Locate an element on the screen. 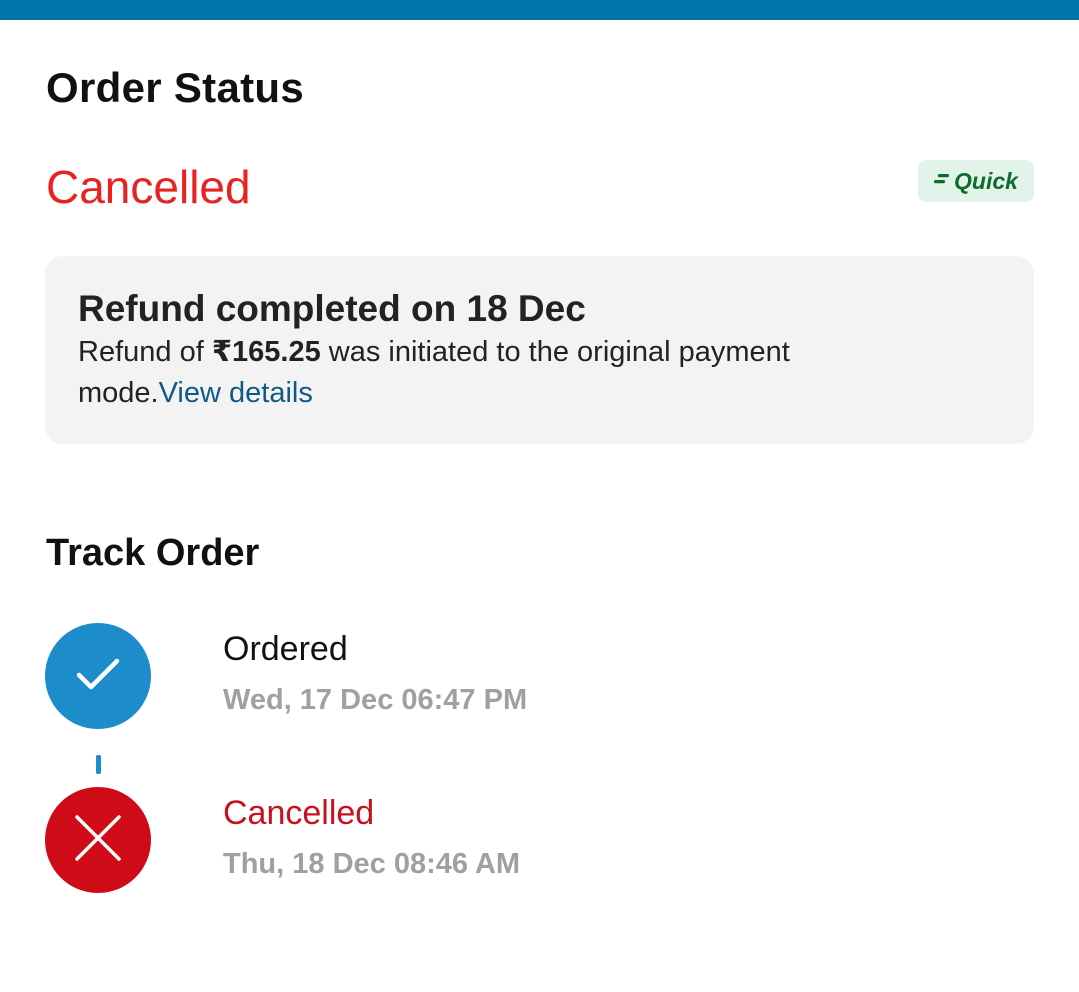 The width and height of the screenshot is (1079, 992). step-cancelled-time: Thu, 18 Dec 08:46 AM is located at coordinates (372, 864).